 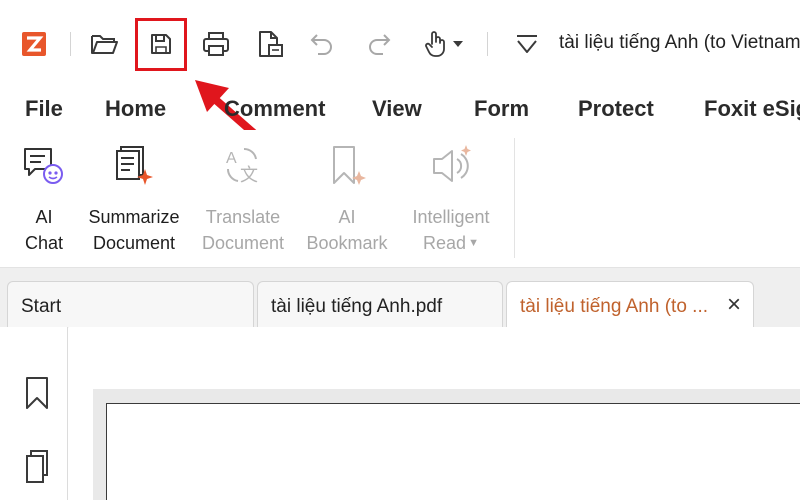 What do you see at coordinates (34, 44) in the screenshot?
I see `foxit-logo-icon` at bounding box center [34, 44].